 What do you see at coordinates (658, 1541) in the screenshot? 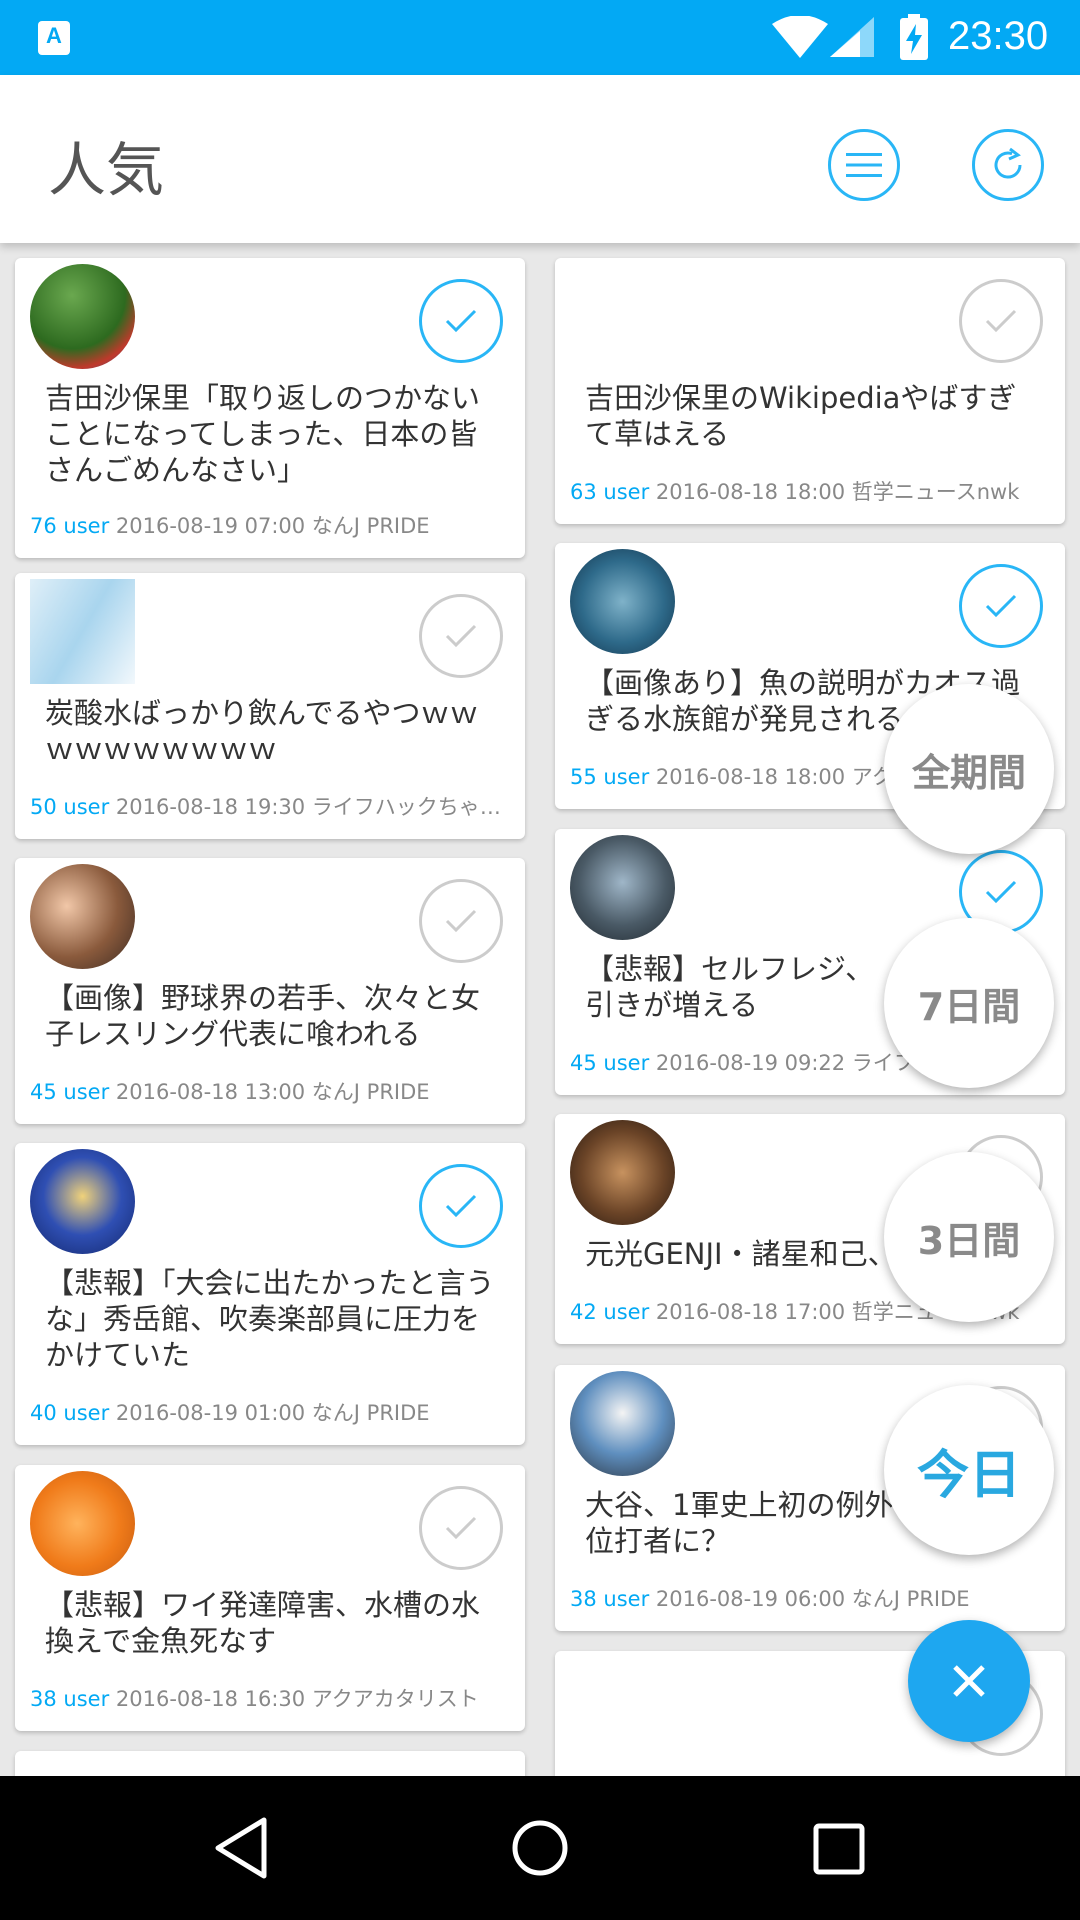
I see `article-title-line: 位打者に？` at bounding box center [658, 1541].